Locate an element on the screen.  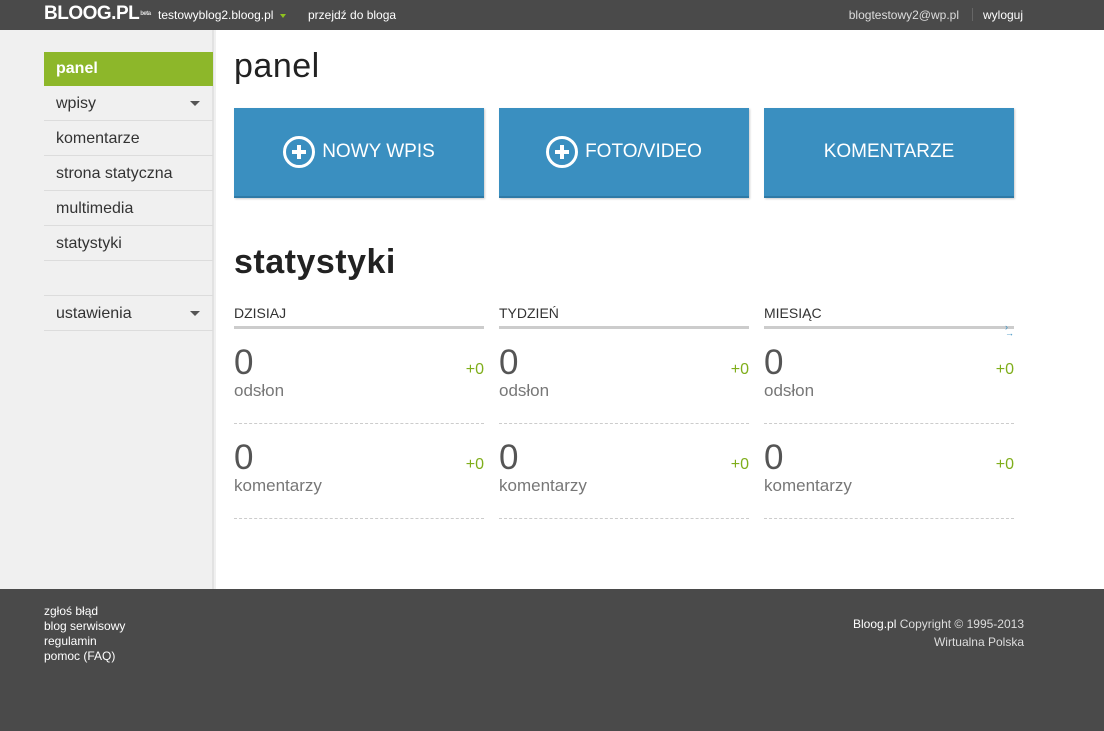
comments-button: KOMENTARZE is located at coordinates (889, 153).